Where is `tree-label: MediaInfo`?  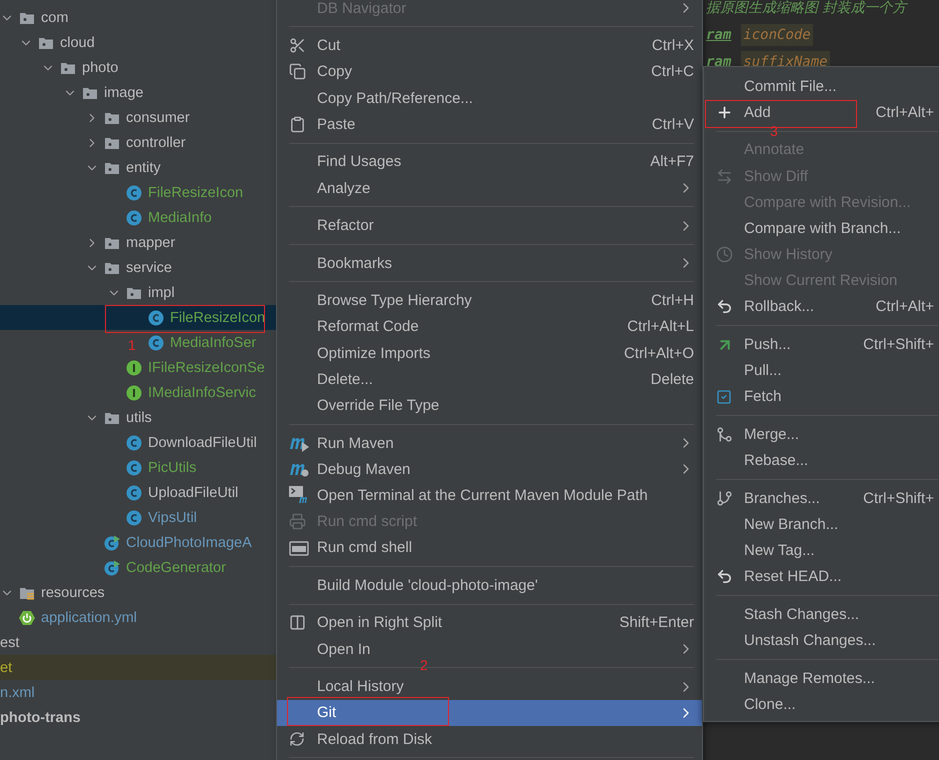 tree-label: MediaInfo is located at coordinates (180, 218).